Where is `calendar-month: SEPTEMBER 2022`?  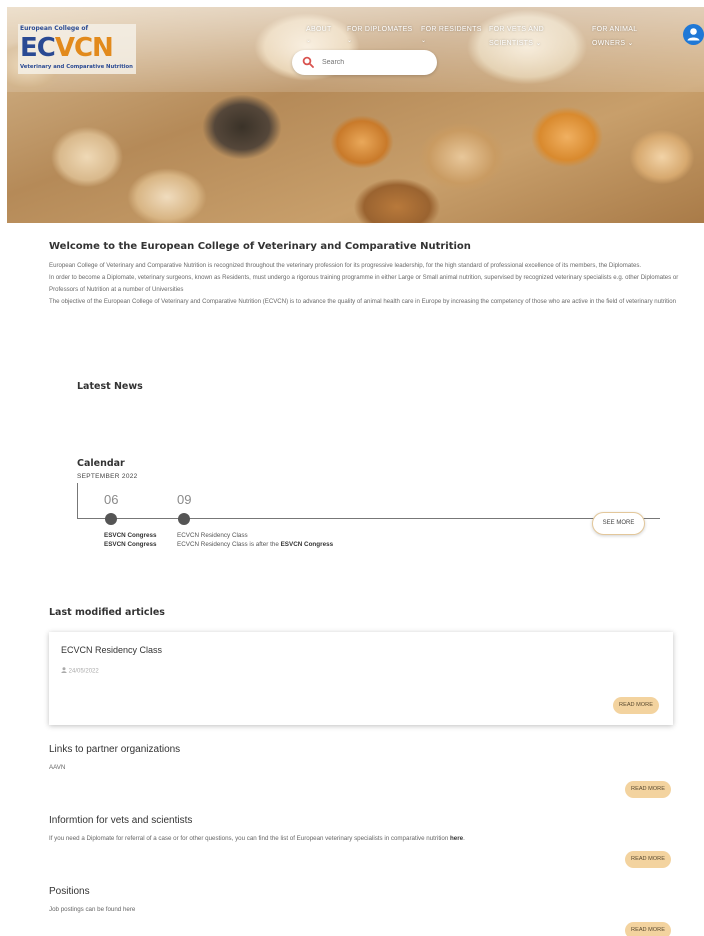 calendar-month: SEPTEMBER 2022 is located at coordinates (107, 476).